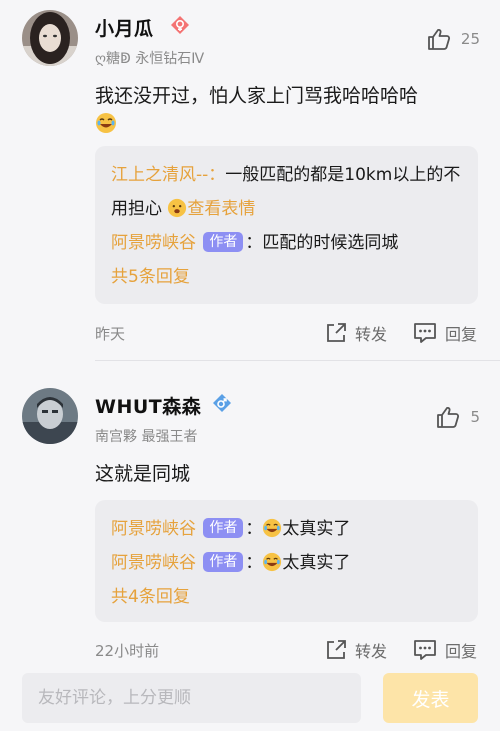  I want to click on like-button: 25, so click(453, 39).